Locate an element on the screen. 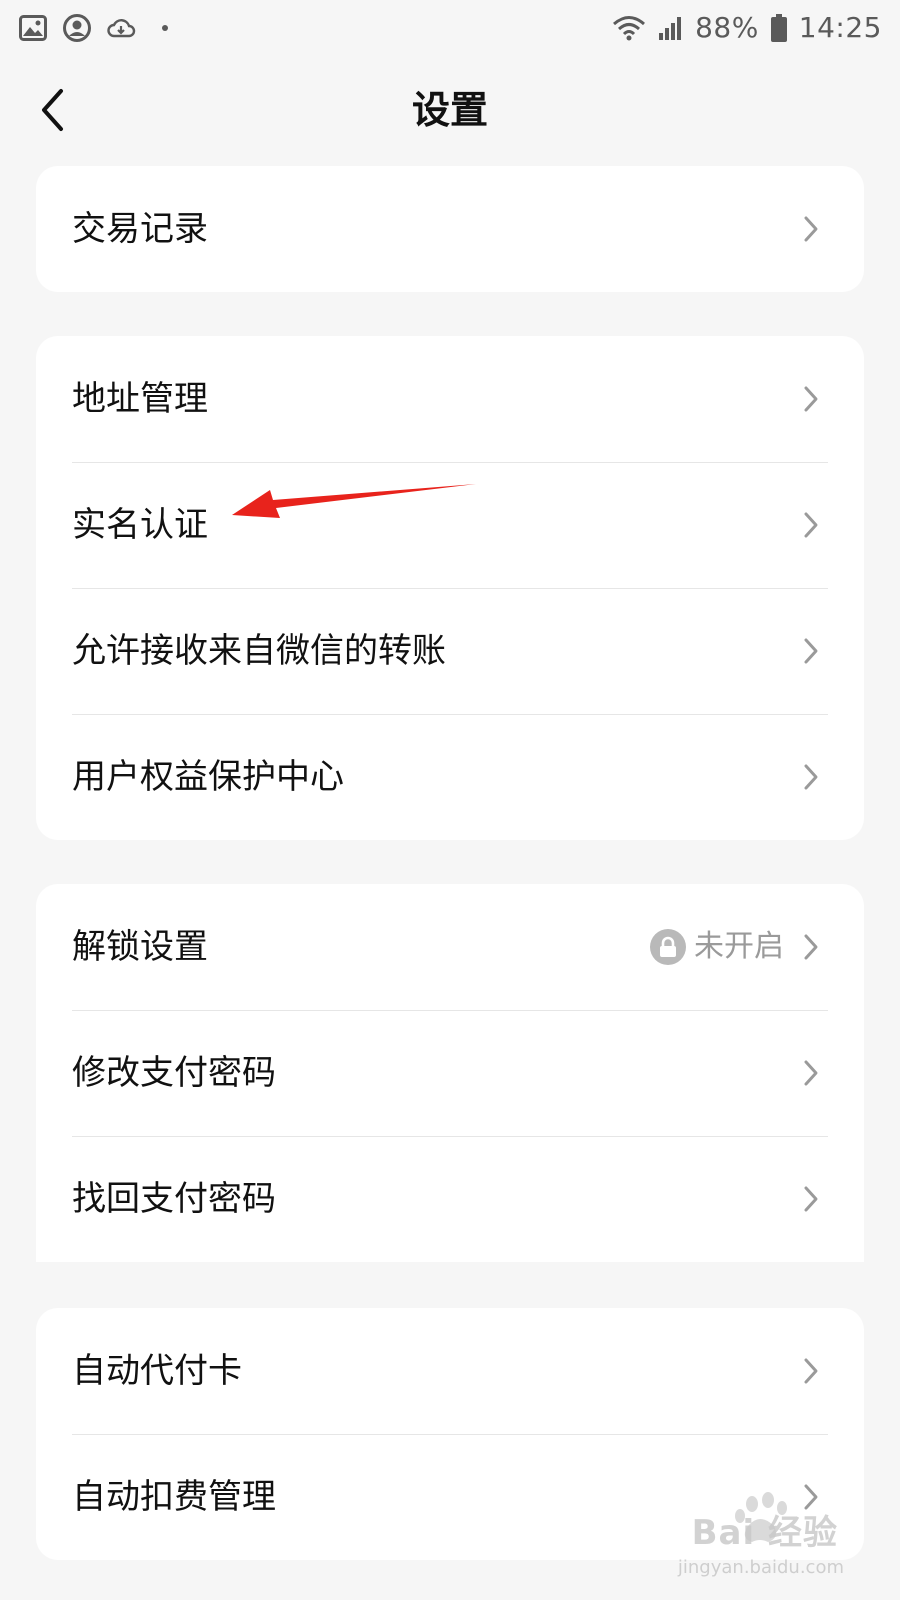 The image size is (900, 1600). menu-item-label: 自动代付卡 is located at coordinates (157, 1371).